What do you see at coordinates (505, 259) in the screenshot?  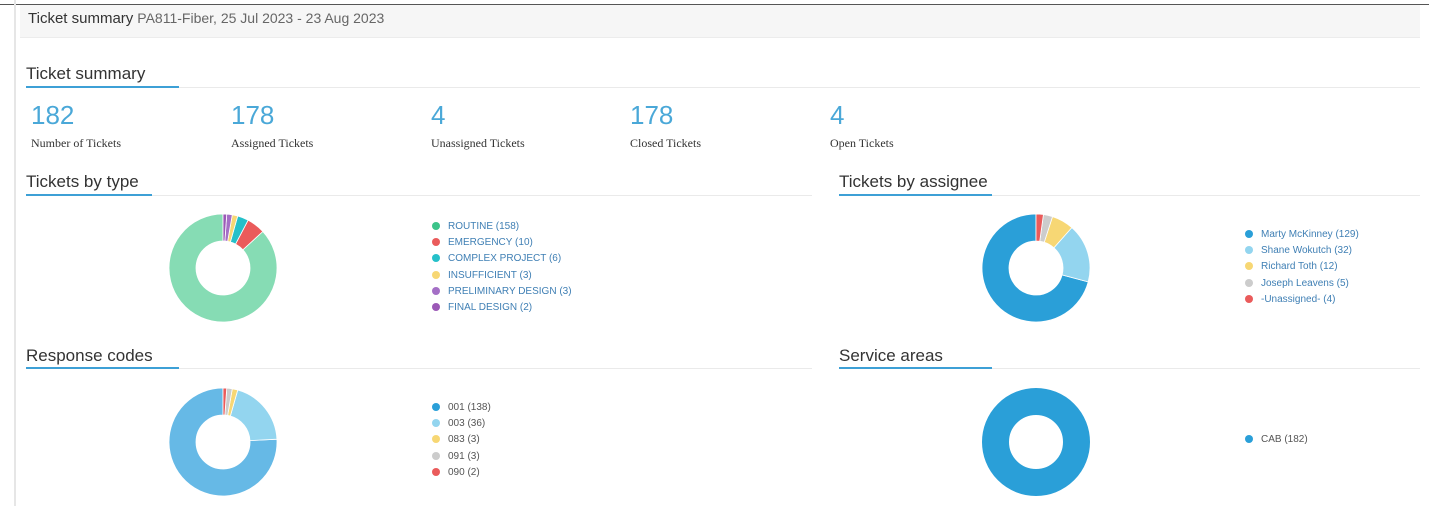 I see `legend-label: COMPLEX PROJECT (6)` at bounding box center [505, 259].